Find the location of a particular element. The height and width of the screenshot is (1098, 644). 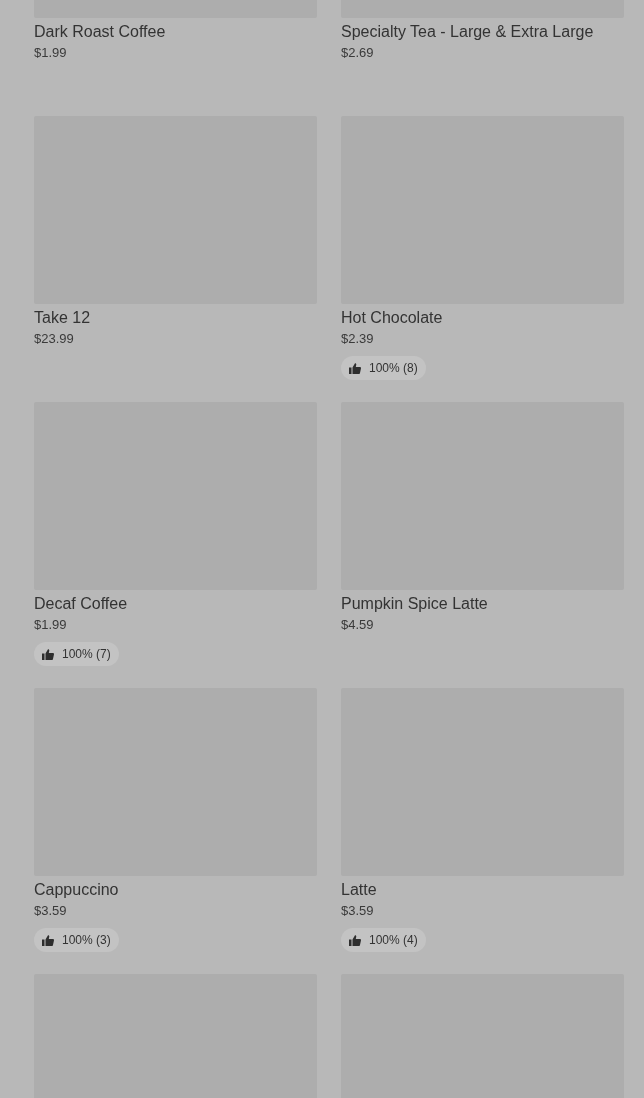

product-name: Decaf Coffee is located at coordinates (175, 604).